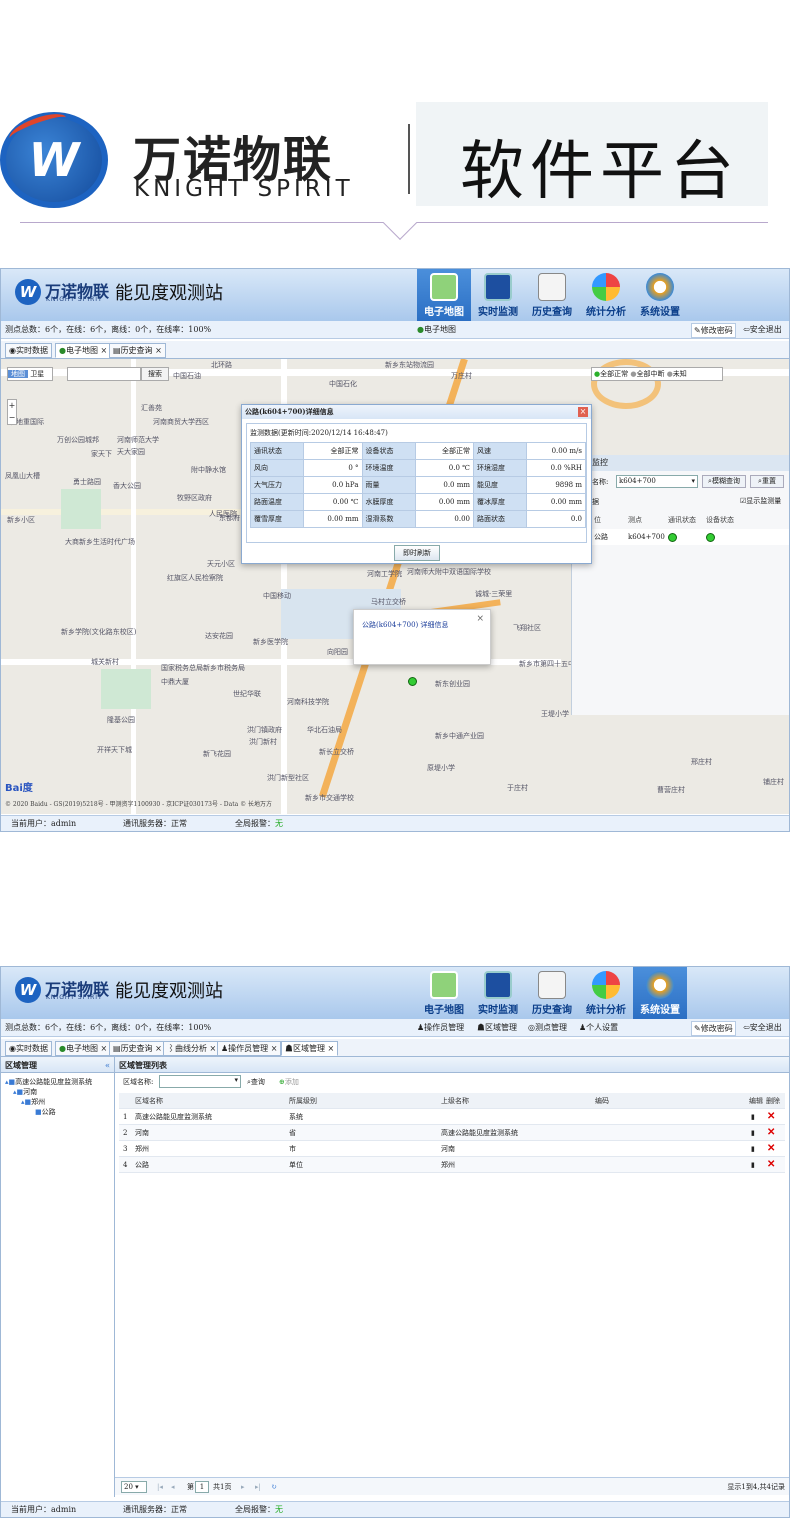  Describe the element at coordinates (134, 1487) in the screenshot. I see `page-size-select: 20 ▾` at that location.